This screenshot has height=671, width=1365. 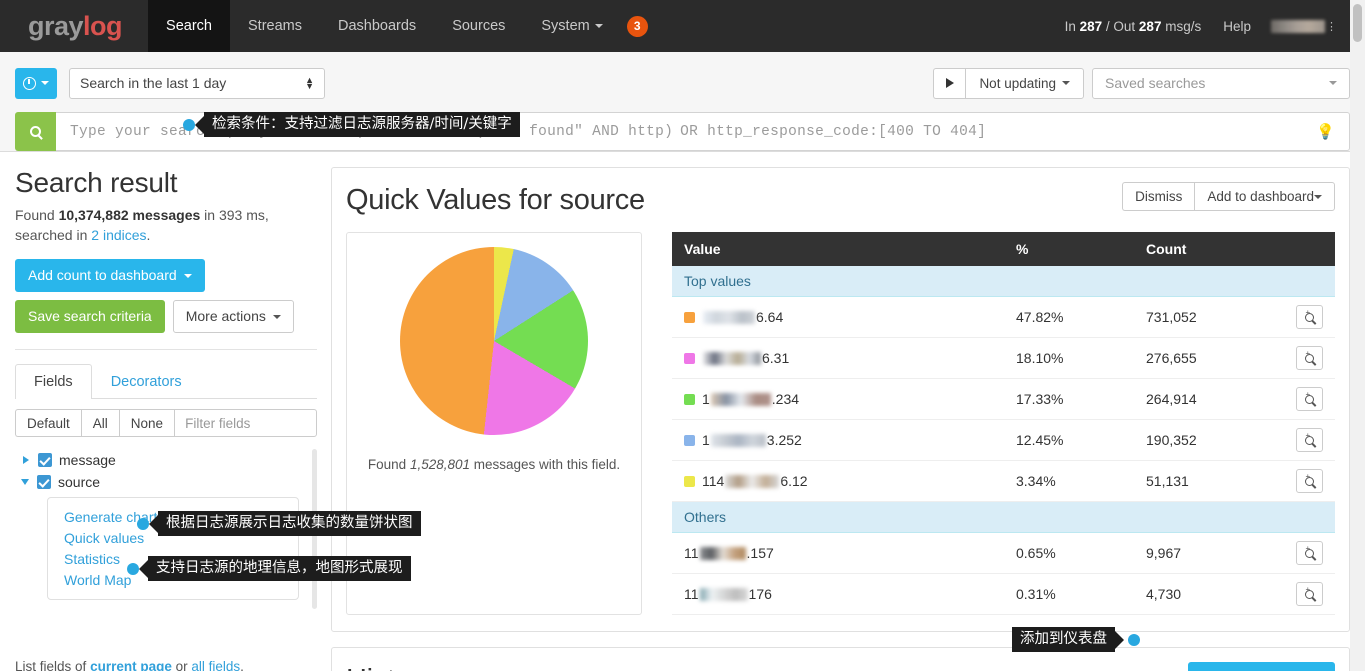 What do you see at coordinates (1305, 26) in the screenshot?
I see `user-menu: ⋮` at bounding box center [1305, 26].